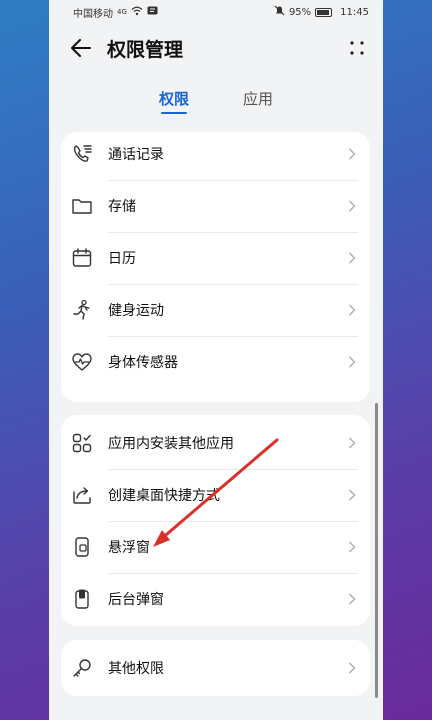 This screenshot has height=720, width=432. Describe the element at coordinates (171, 444) in the screenshot. I see `row-install-other-apps-label: 应用内安装其他应用` at that location.